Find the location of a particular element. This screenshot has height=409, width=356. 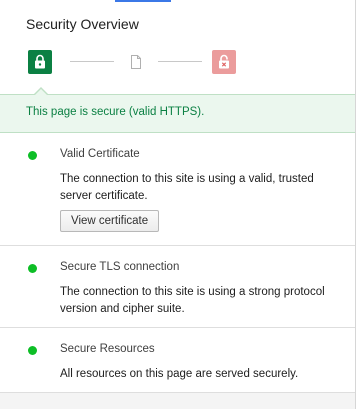

panel-footer is located at coordinates (177, 401).